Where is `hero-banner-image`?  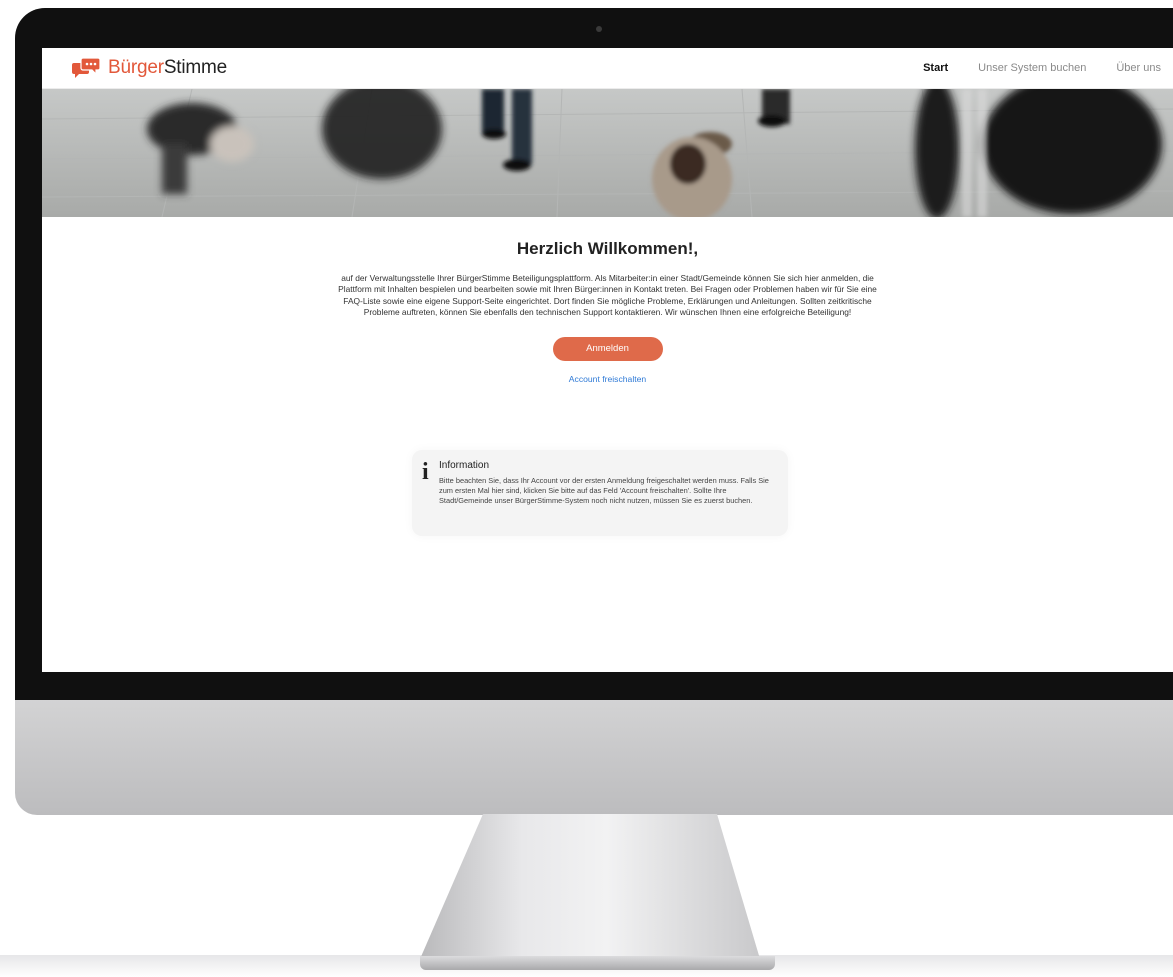
hero-banner-image is located at coordinates (607, 153).